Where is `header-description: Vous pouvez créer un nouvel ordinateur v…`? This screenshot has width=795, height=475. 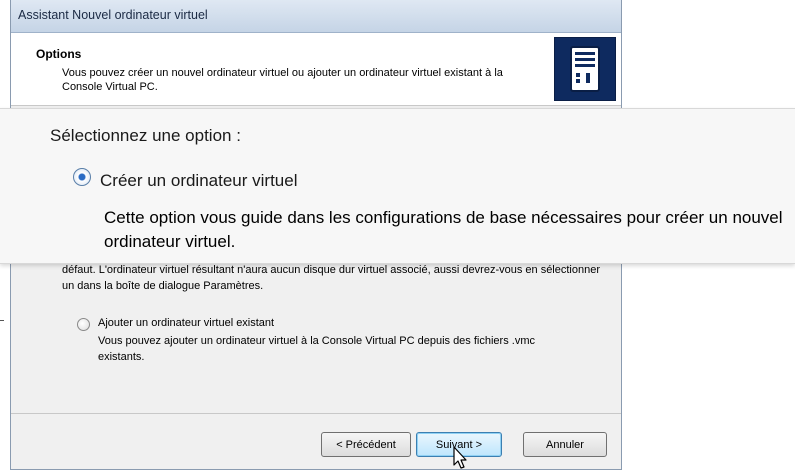 header-description: Vous pouvez créer un nouvel ordinateur v… is located at coordinates (282, 80).